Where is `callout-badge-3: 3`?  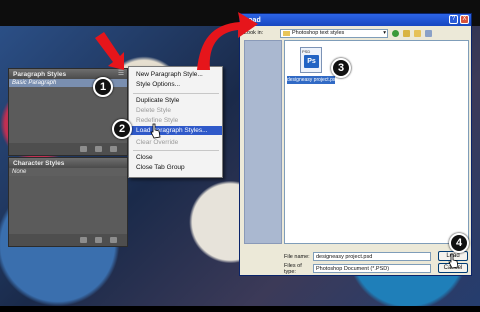
callout-badge-3: 3 is located at coordinates (341, 68).